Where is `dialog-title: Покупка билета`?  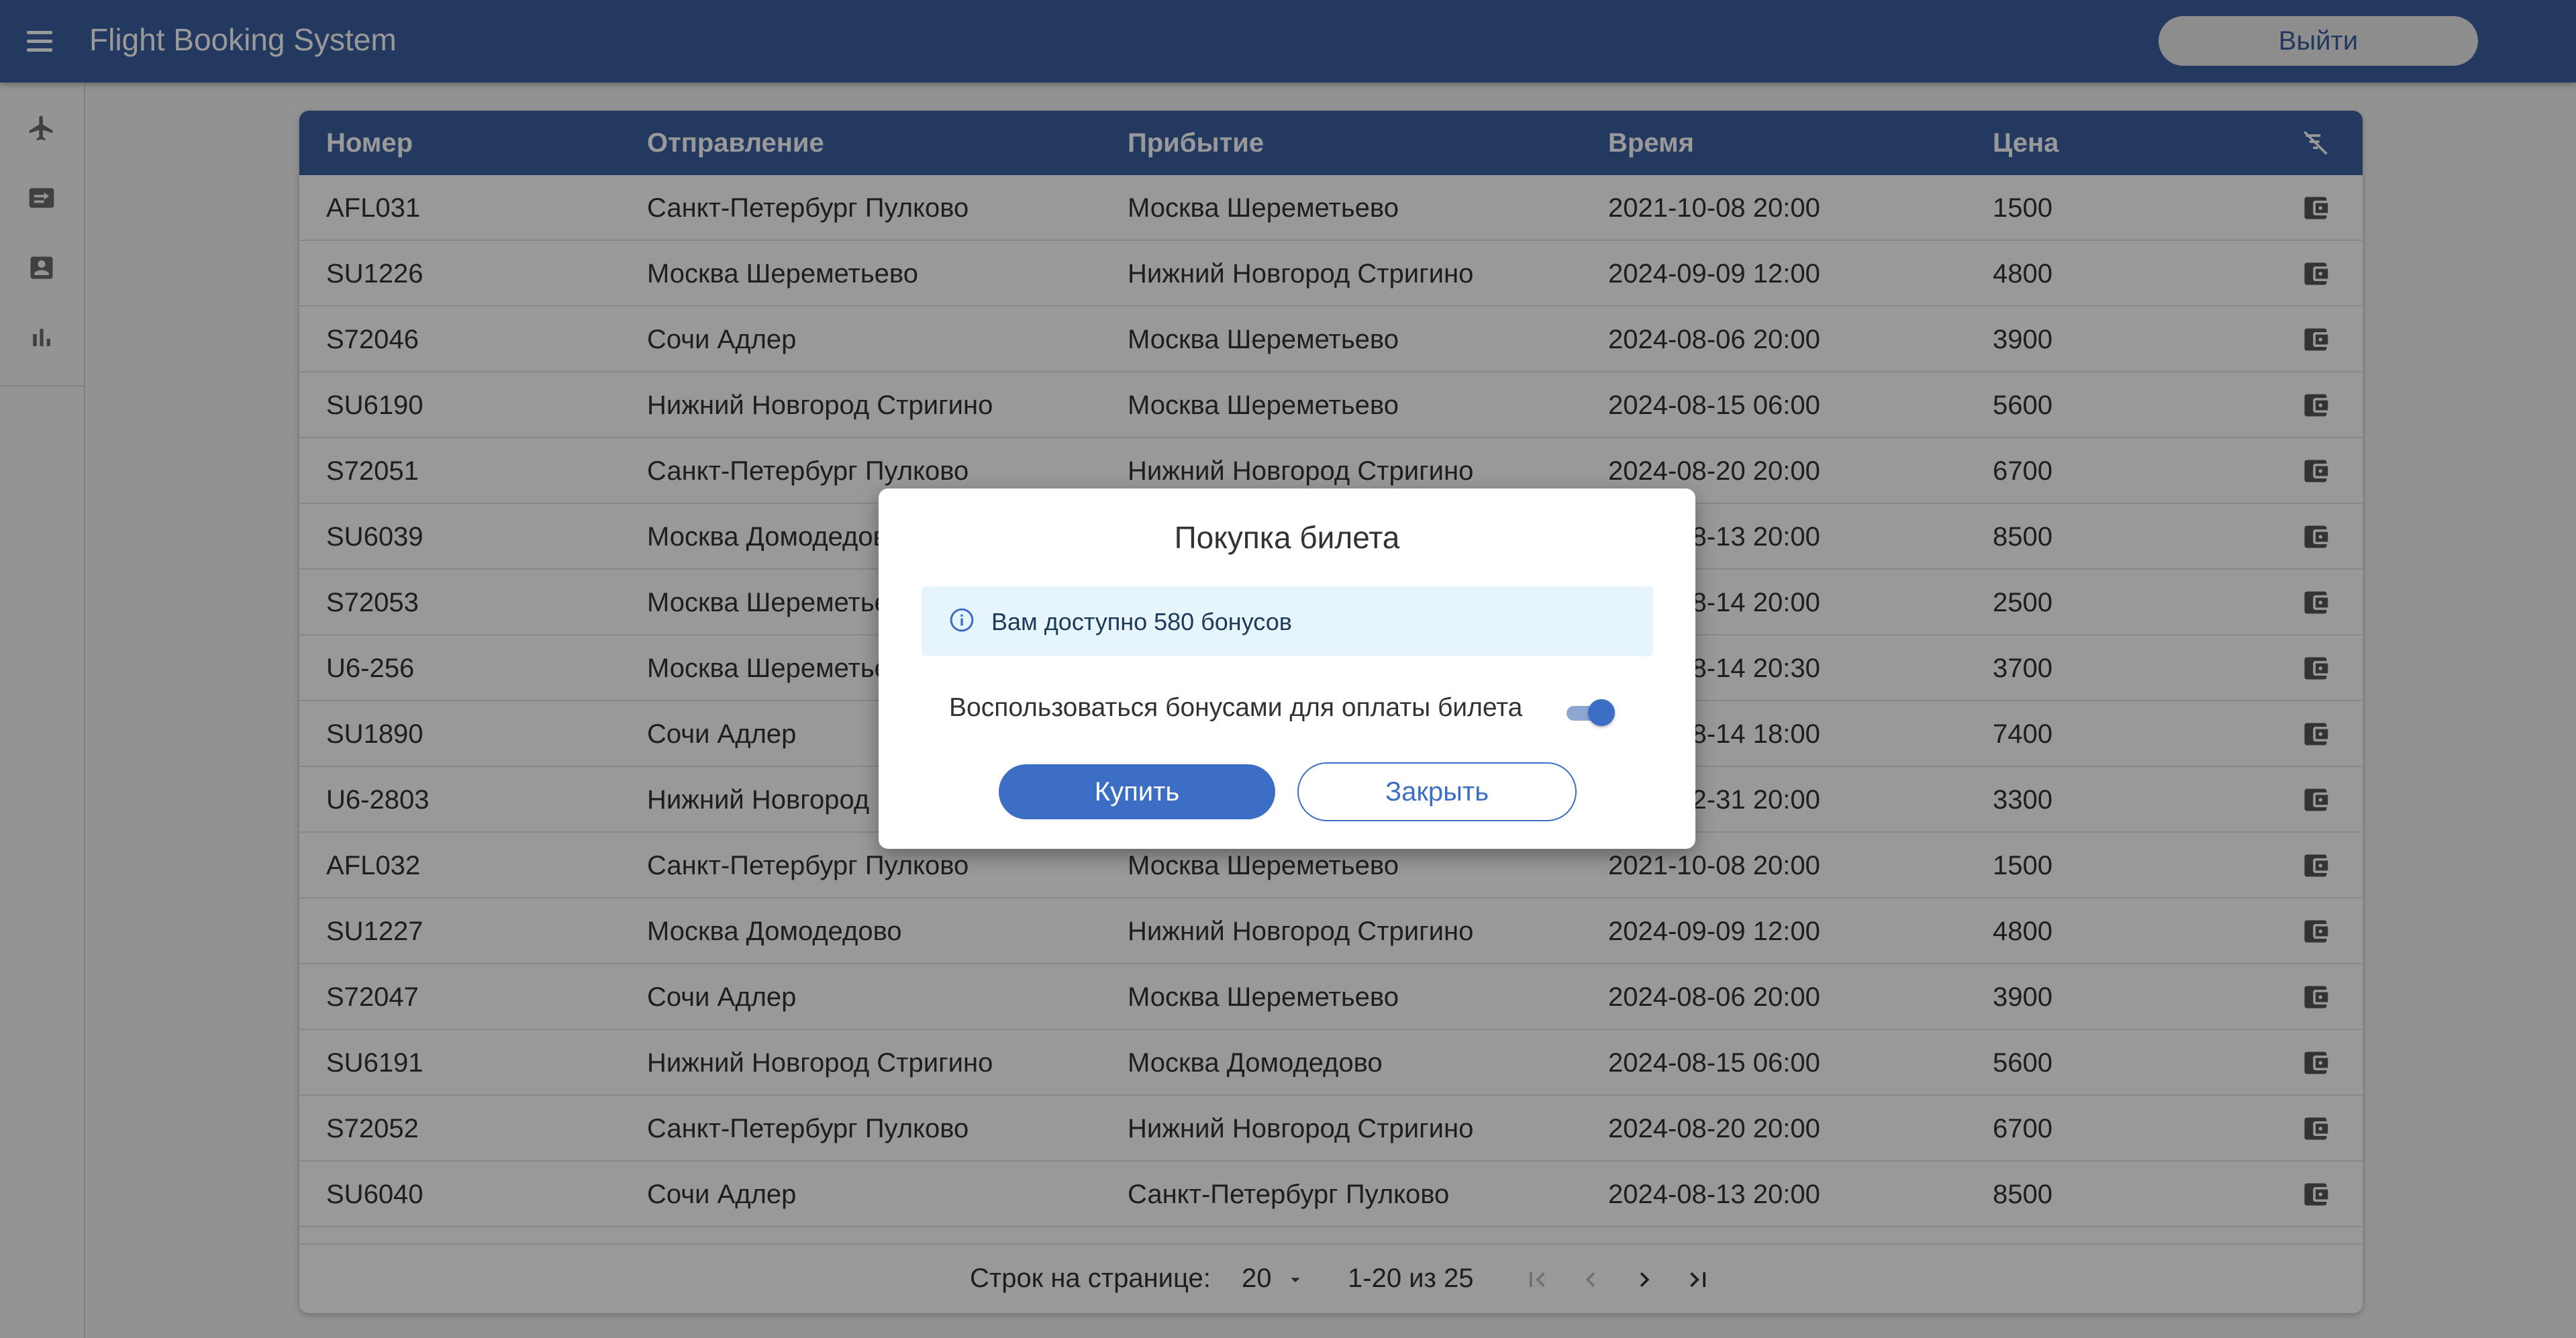 dialog-title: Покупка билета is located at coordinates (1287, 537).